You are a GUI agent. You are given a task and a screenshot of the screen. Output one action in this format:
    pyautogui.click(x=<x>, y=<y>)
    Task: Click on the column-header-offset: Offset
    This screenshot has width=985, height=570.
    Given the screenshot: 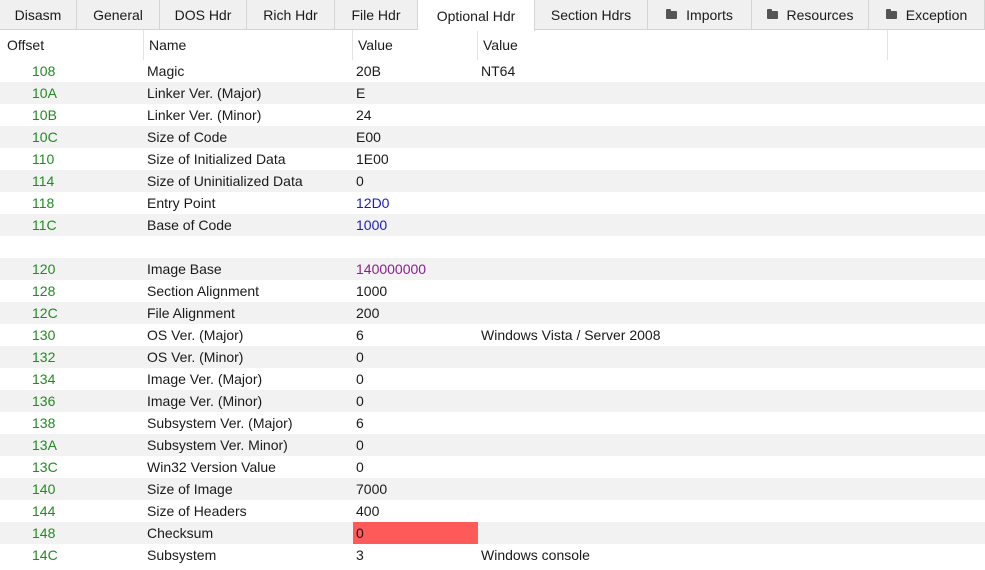 What is the action you would take?
    pyautogui.click(x=73, y=45)
    